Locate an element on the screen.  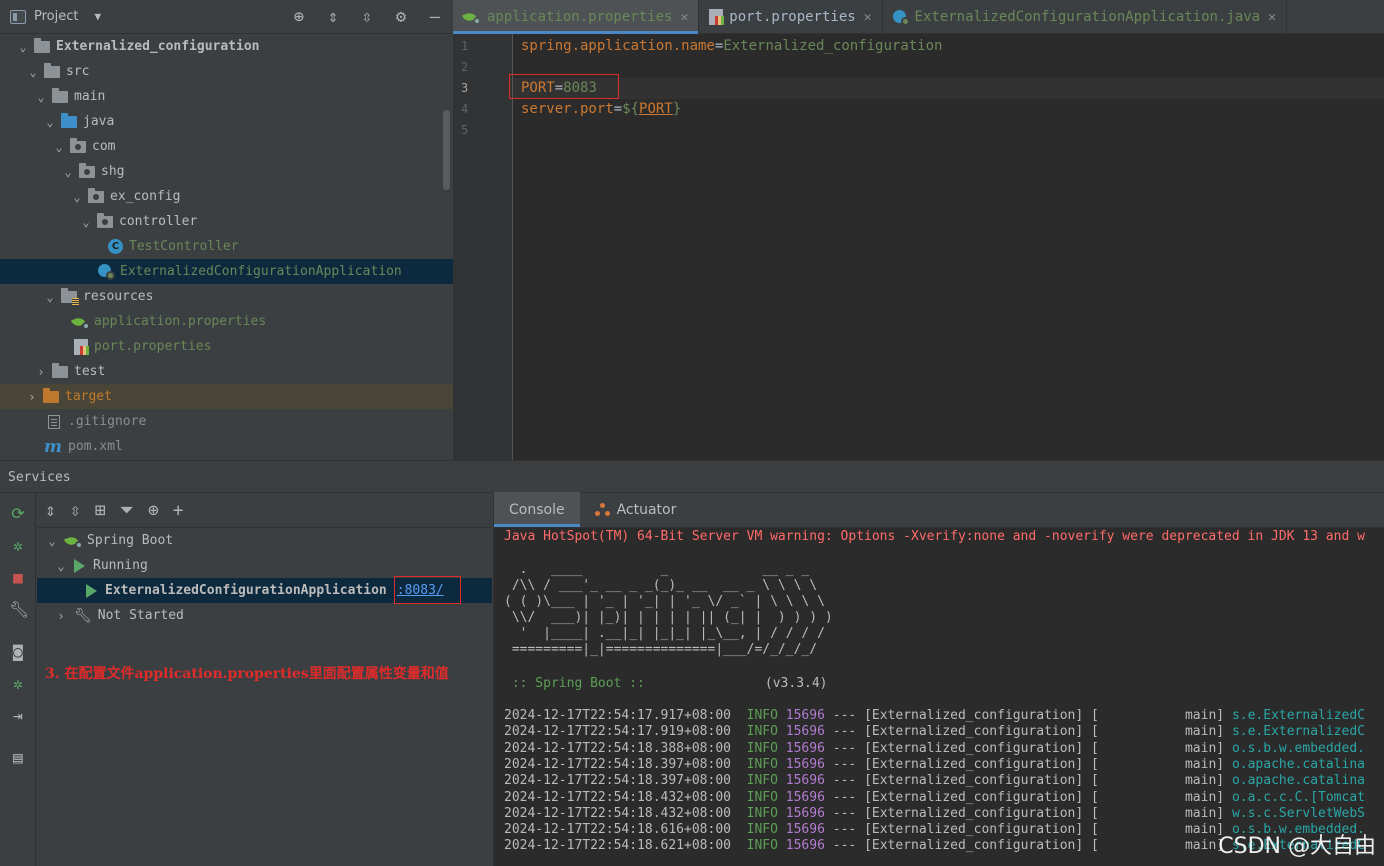
tab-console: Console is located at coordinates (537, 509).